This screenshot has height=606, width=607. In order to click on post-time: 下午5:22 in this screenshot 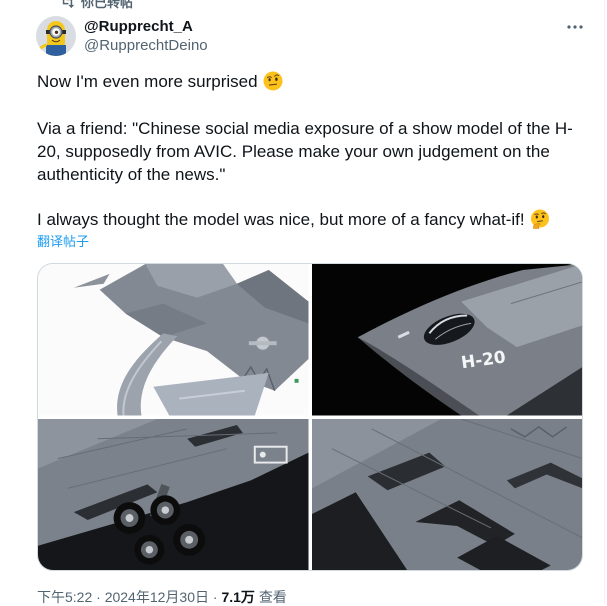, I will do `click(65, 597)`.